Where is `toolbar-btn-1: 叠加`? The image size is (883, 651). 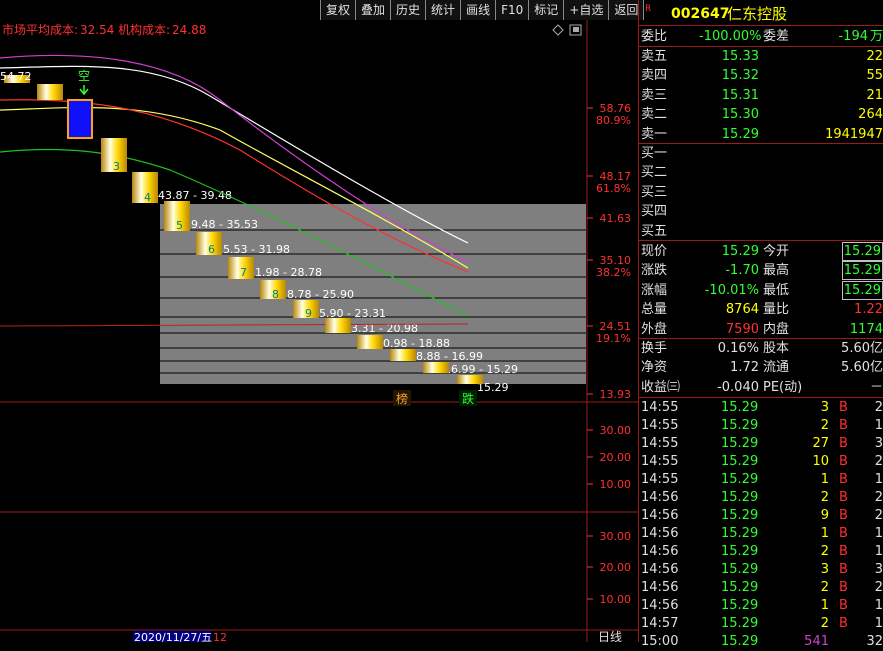
toolbar-btn-1: 叠加 is located at coordinates (374, 10).